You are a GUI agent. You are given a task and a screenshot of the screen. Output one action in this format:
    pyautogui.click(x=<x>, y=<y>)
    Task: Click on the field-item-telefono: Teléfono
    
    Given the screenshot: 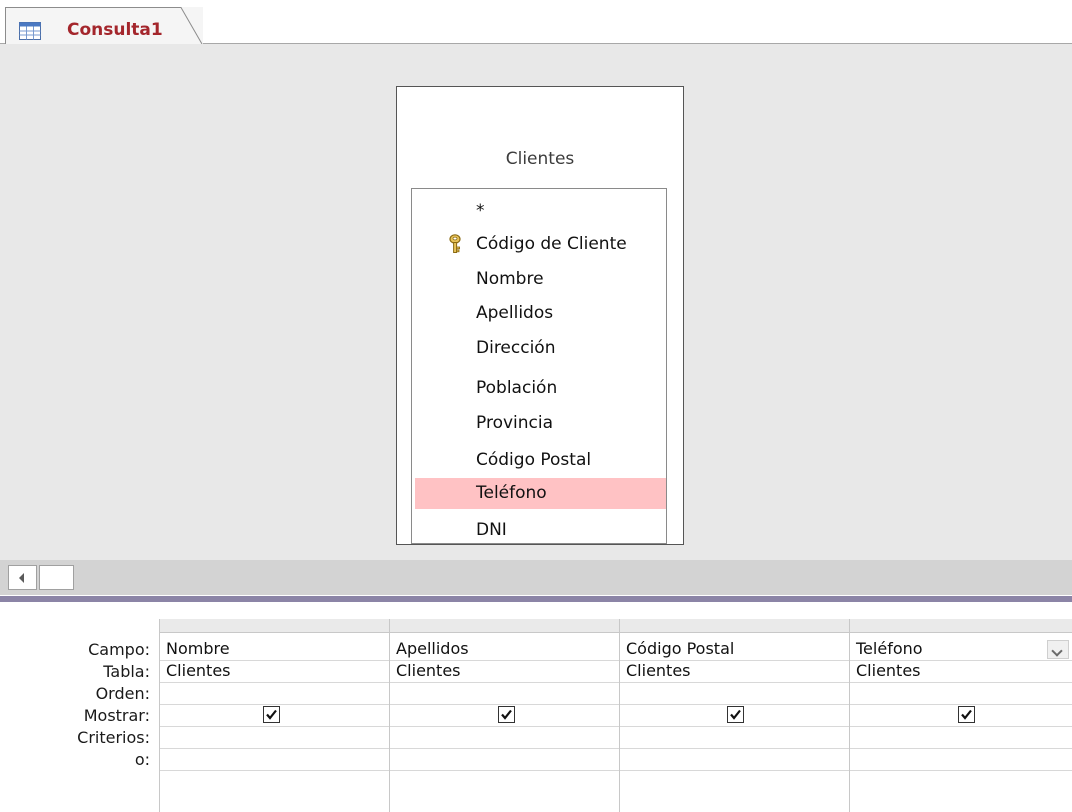 What is the action you would take?
    pyautogui.click(x=540, y=493)
    